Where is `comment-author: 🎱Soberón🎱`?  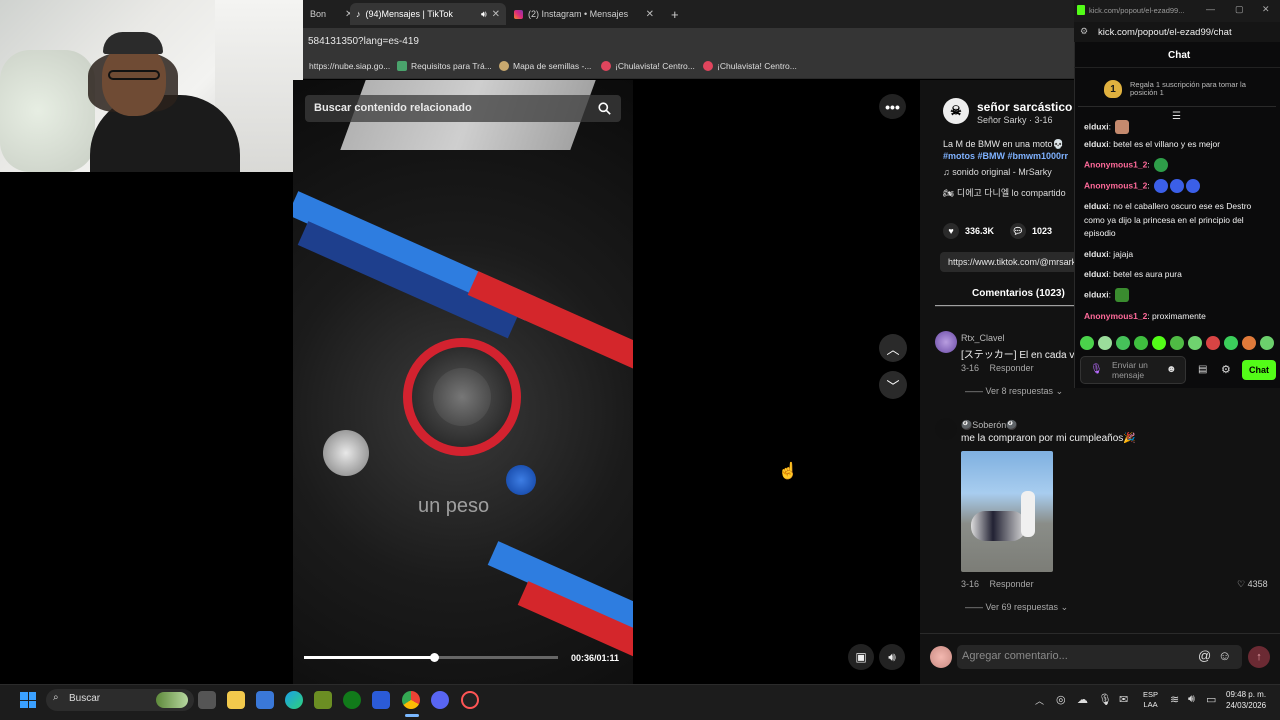
comment-author: 🎱Soberón🎱 is located at coordinates (989, 425).